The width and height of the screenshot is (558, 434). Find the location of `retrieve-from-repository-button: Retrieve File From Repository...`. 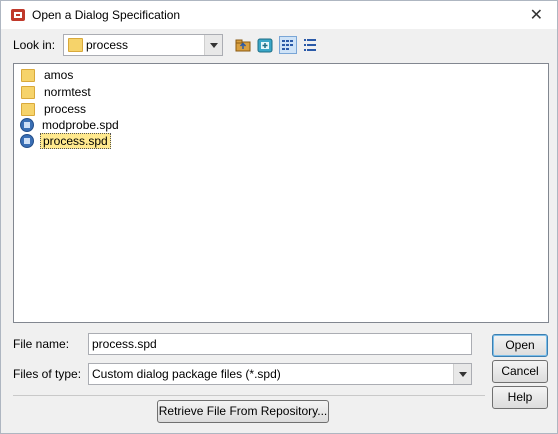

retrieve-from-repository-button: Retrieve File From Repository... is located at coordinates (243, 411).